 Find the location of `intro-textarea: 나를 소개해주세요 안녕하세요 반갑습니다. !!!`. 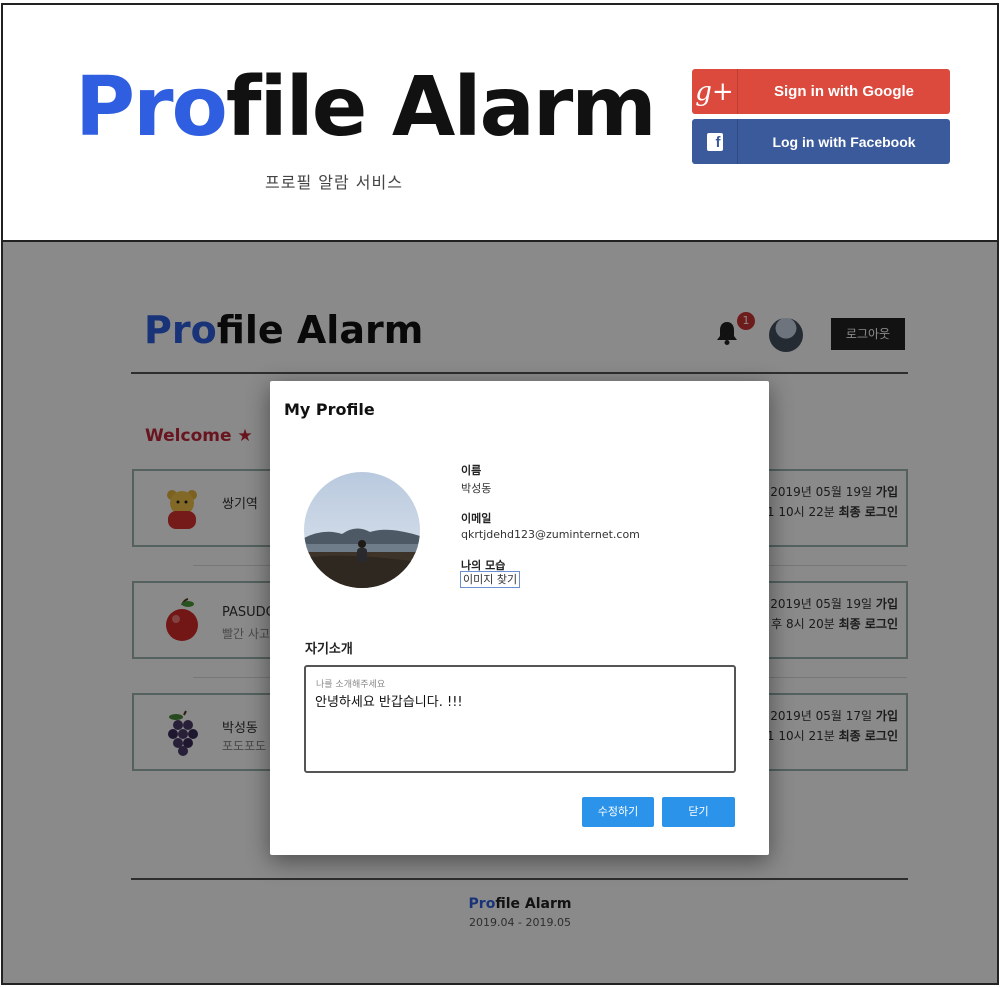

intro-textarea: 나를 소개해주세요 안녕하세요 반갑습니다. !!! is located at coordinates (520, 719).